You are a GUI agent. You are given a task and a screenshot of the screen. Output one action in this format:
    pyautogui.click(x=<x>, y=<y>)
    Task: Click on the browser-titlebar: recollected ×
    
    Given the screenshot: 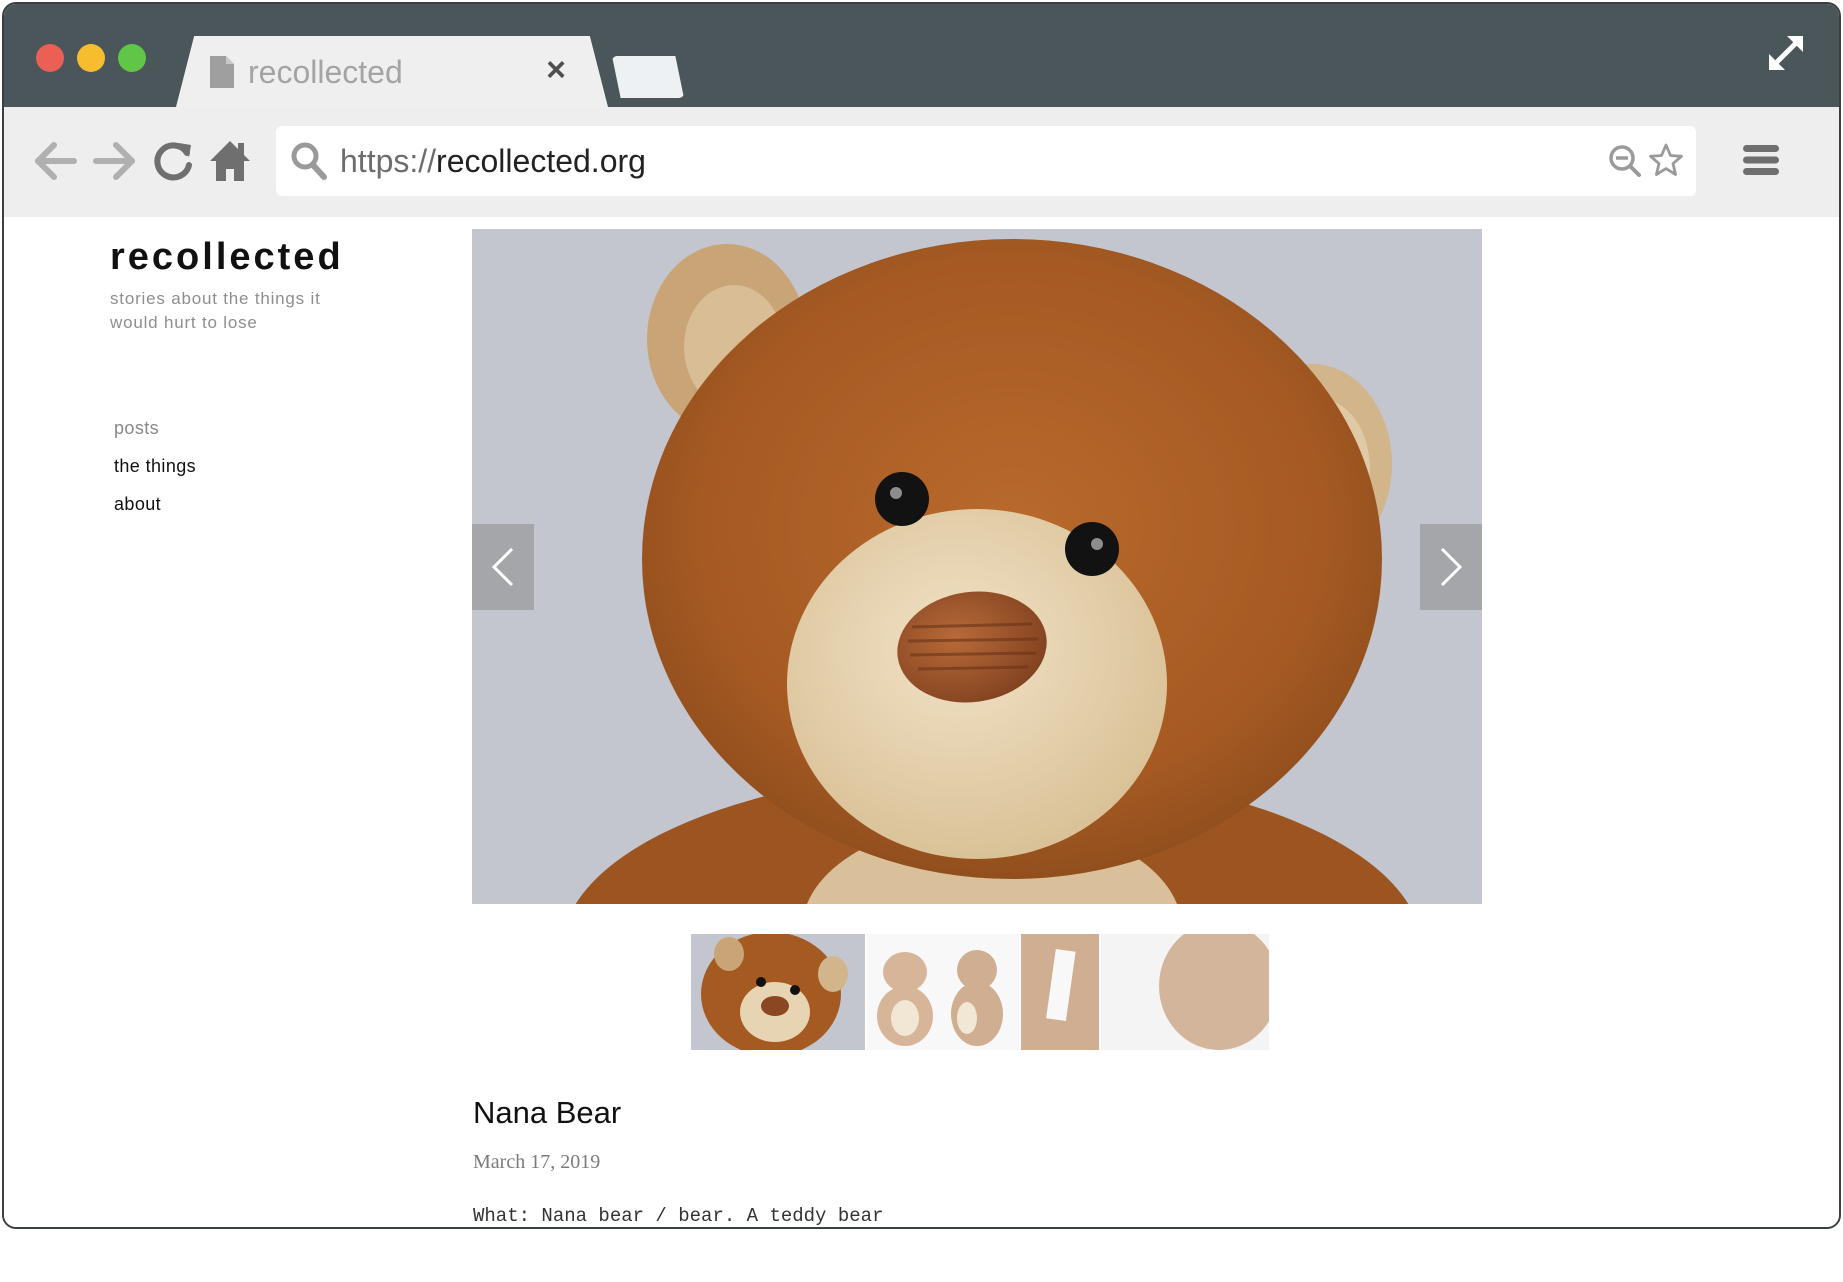 What is the action you would take?
    pyautogui.click(x=921, y=55)
    